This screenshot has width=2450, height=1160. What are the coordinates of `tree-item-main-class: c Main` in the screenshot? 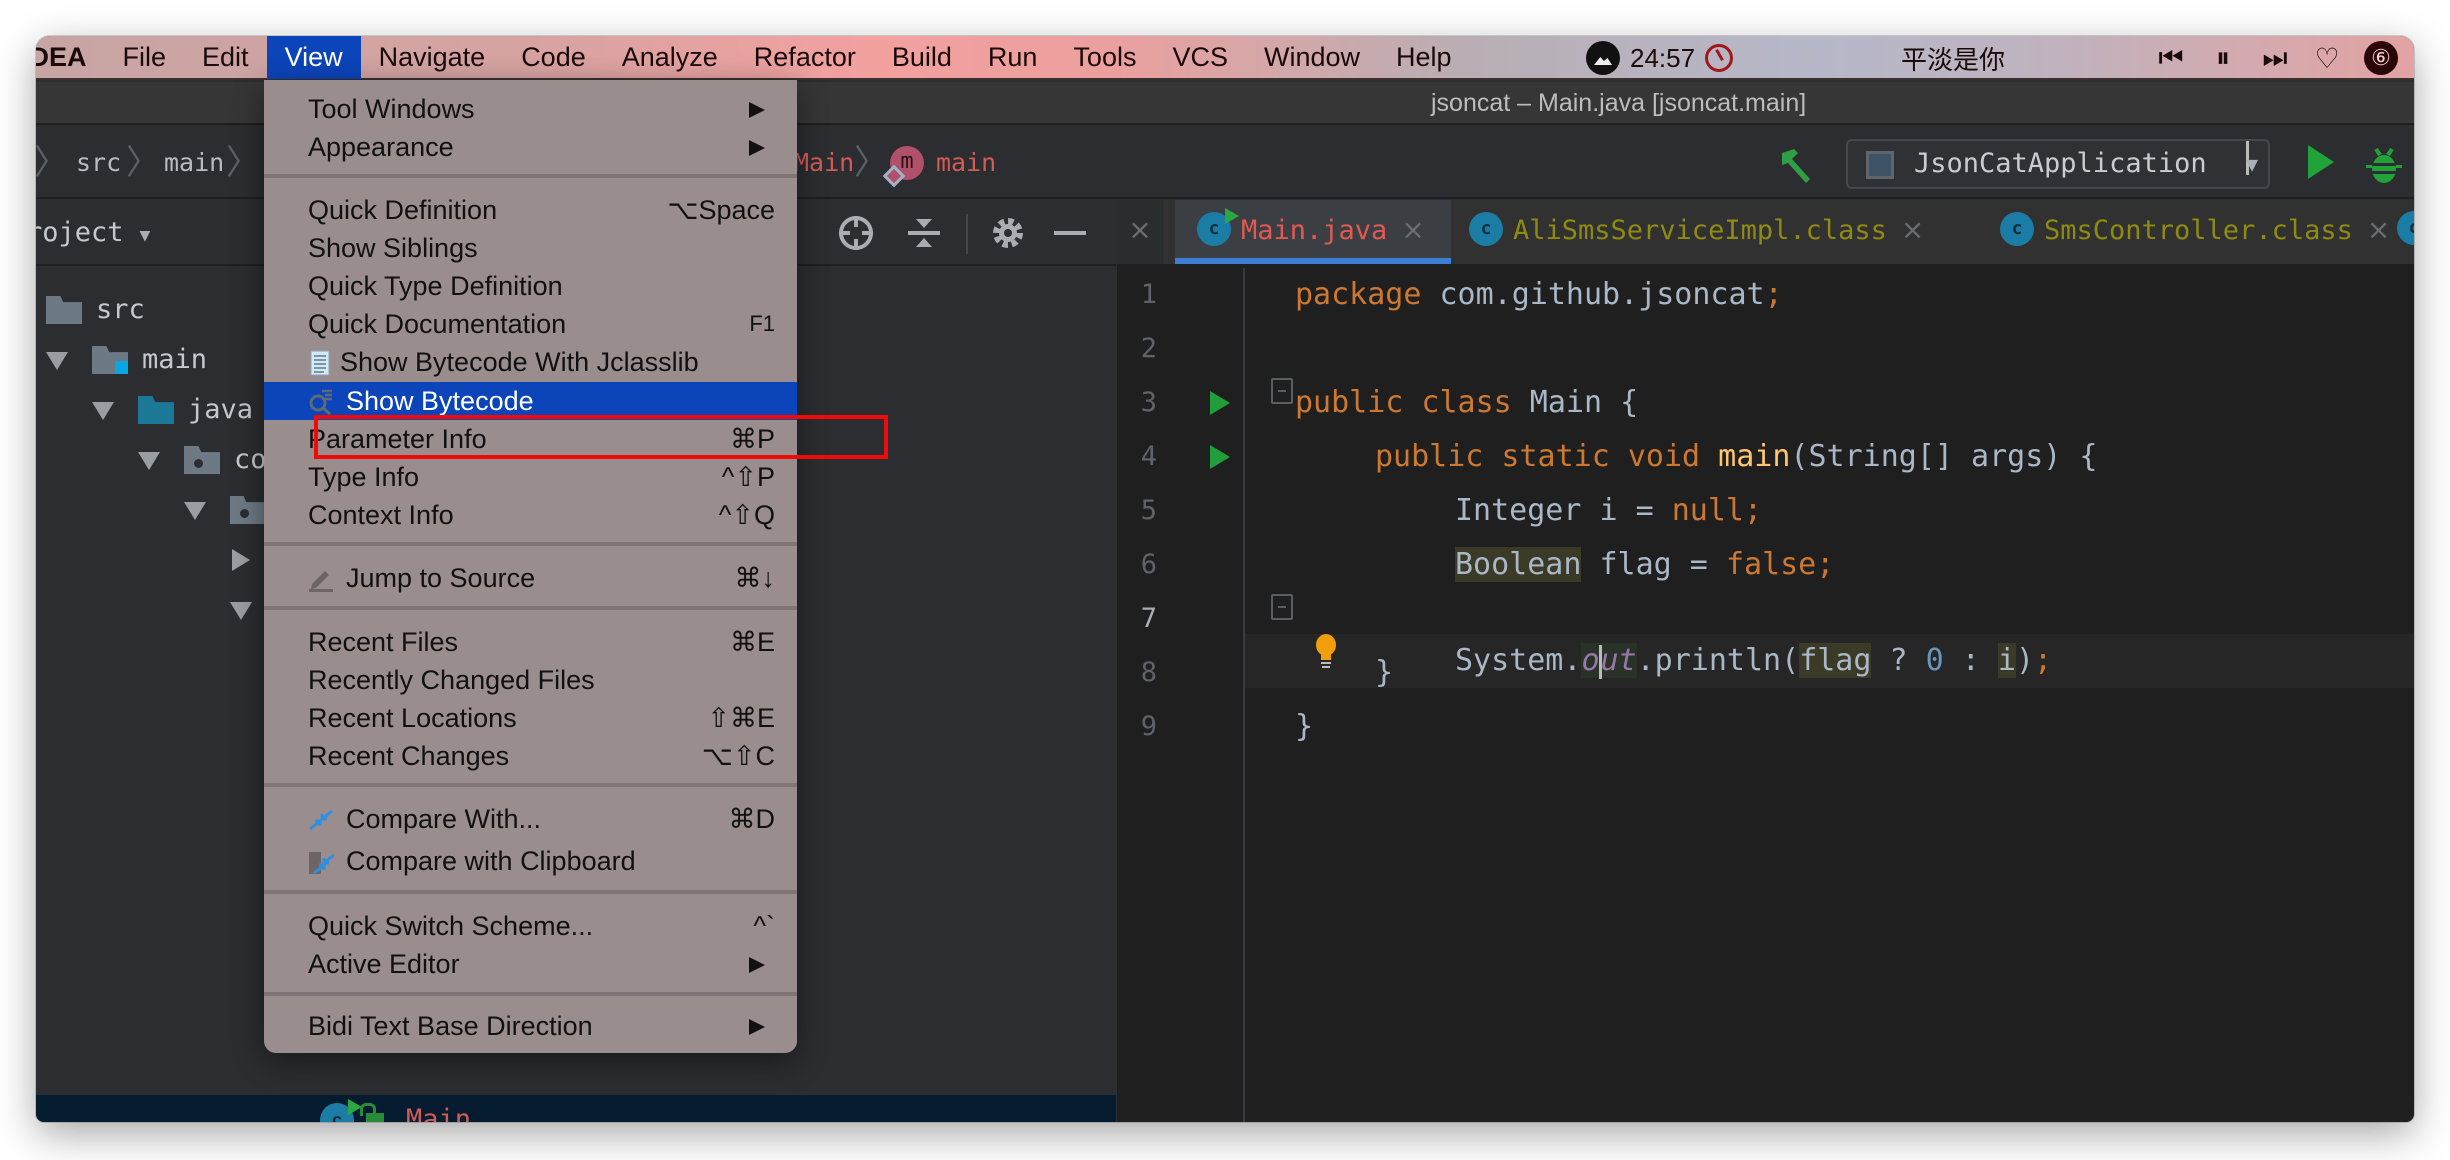 It's located at (576, 1108).